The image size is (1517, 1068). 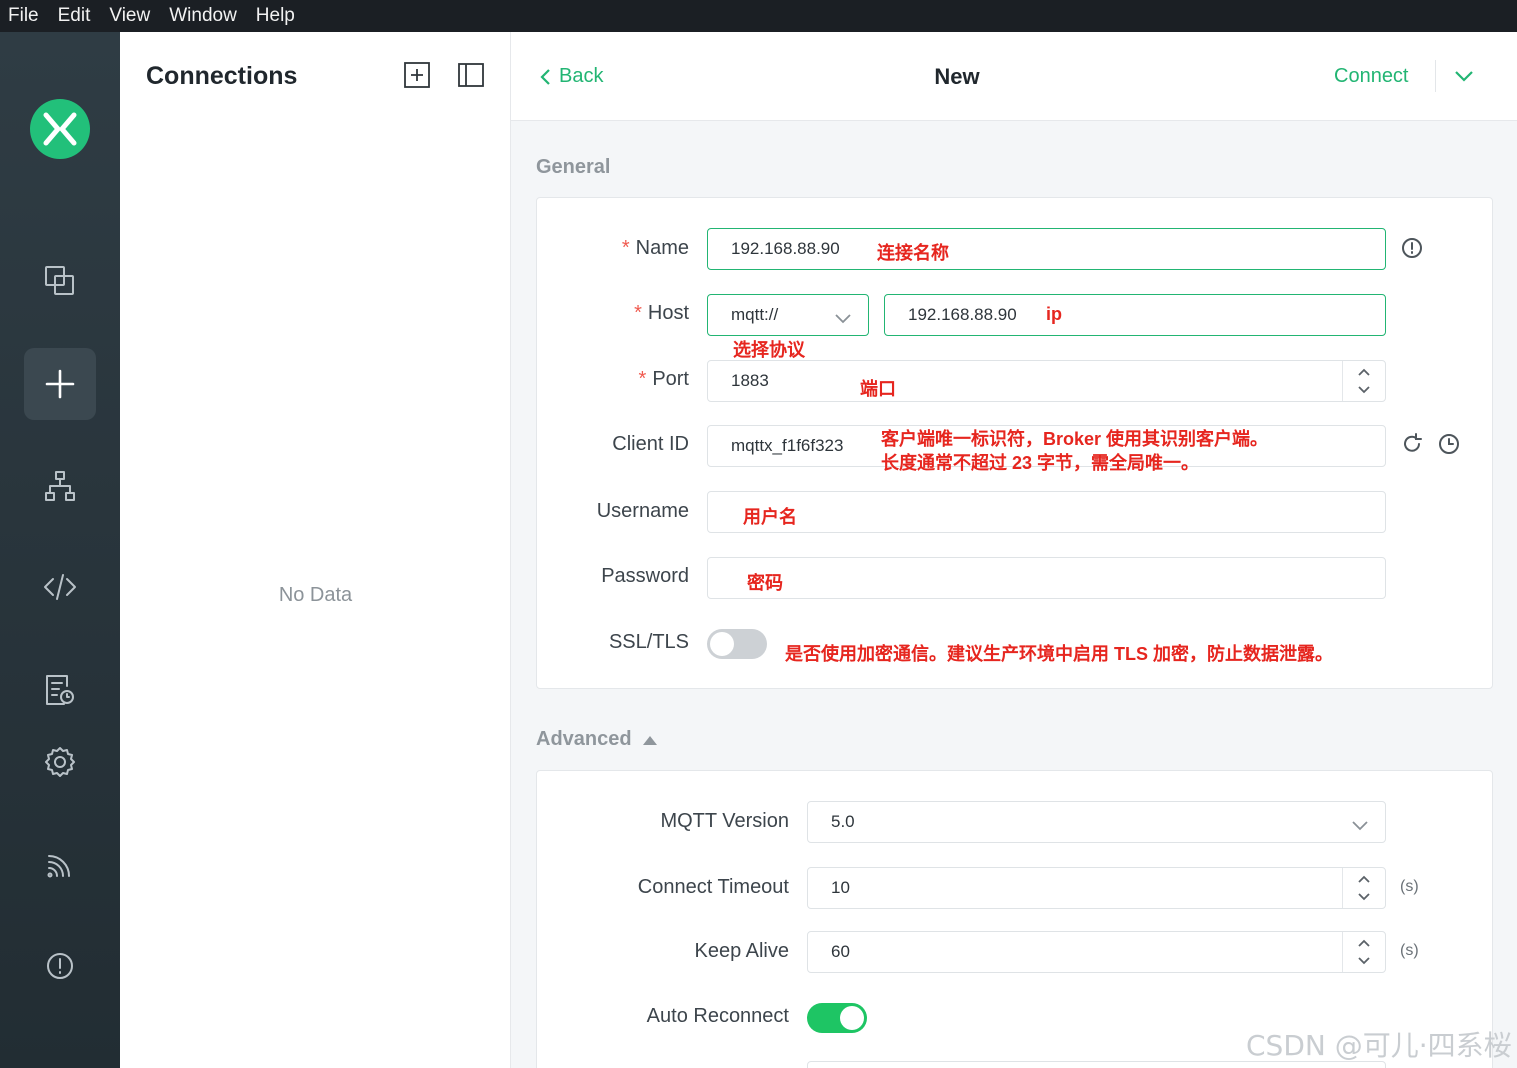 What do you see at coordinates (1449, 444) in the screenshot?
I see `clock-icon` at bounding box center [1449, 444].